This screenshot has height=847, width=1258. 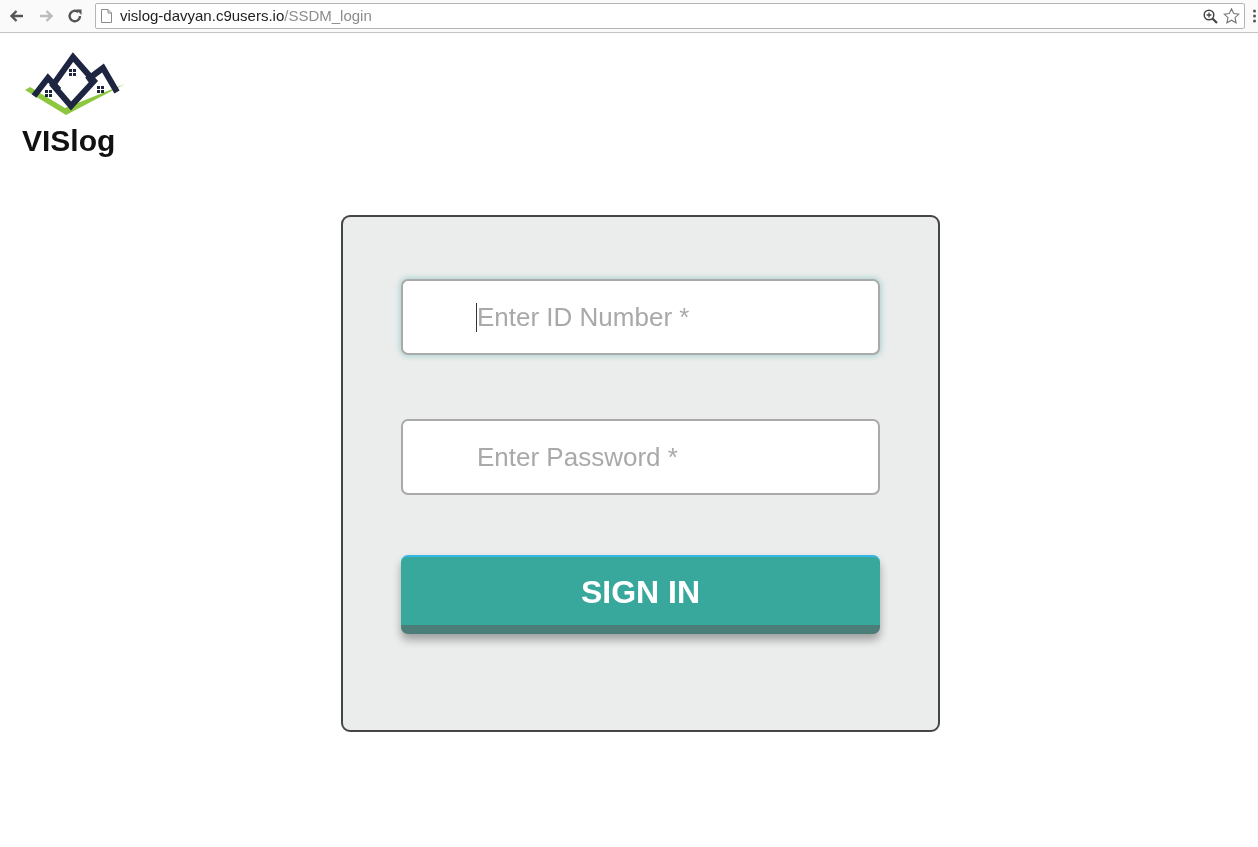 What do you see at coordinates (640, 457) in the screenshot?
I see `input-field: Enter Password *` at bounding box center [640, 457].